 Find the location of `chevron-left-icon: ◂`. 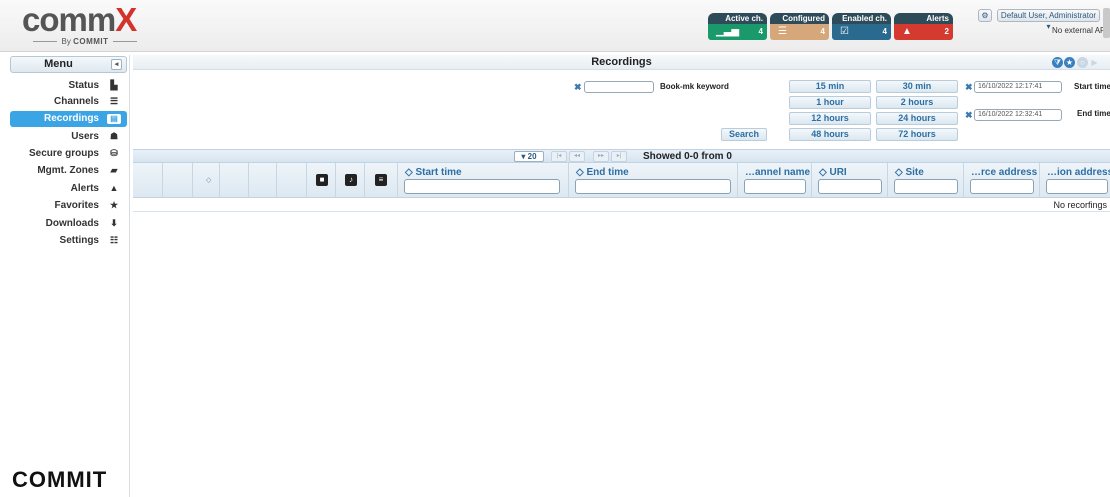

chevron-left-icon: ◂ is located at coordinates (116, 64).